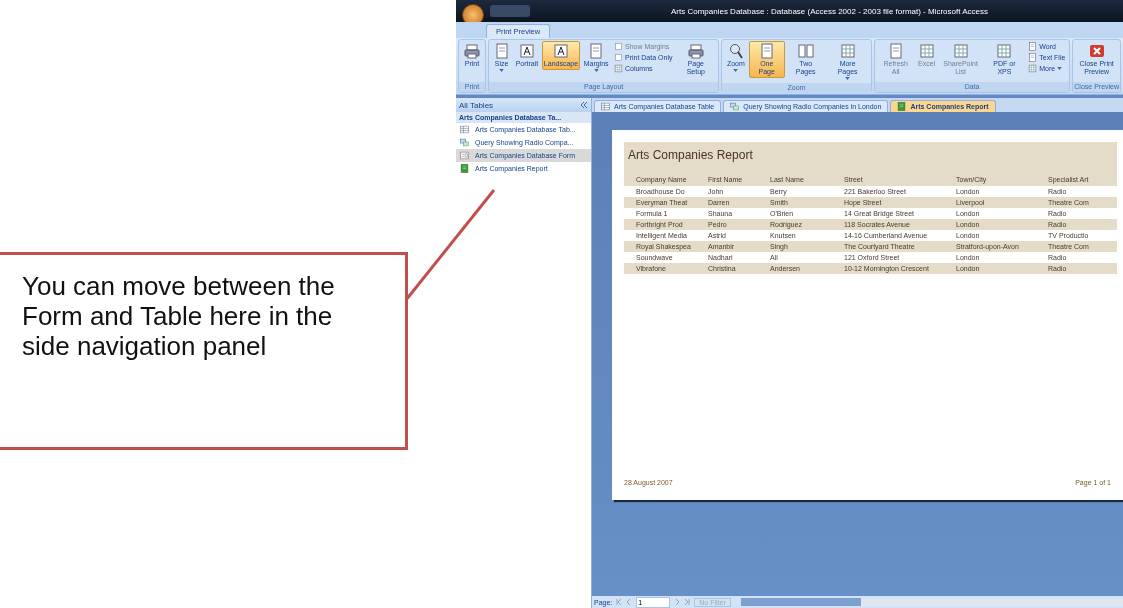 This screenshot has height=608, width=1123. What do you see at coordinates (619, 602) in the screenshot?
I see `first-page-icon` at bounding box center [619, 602].